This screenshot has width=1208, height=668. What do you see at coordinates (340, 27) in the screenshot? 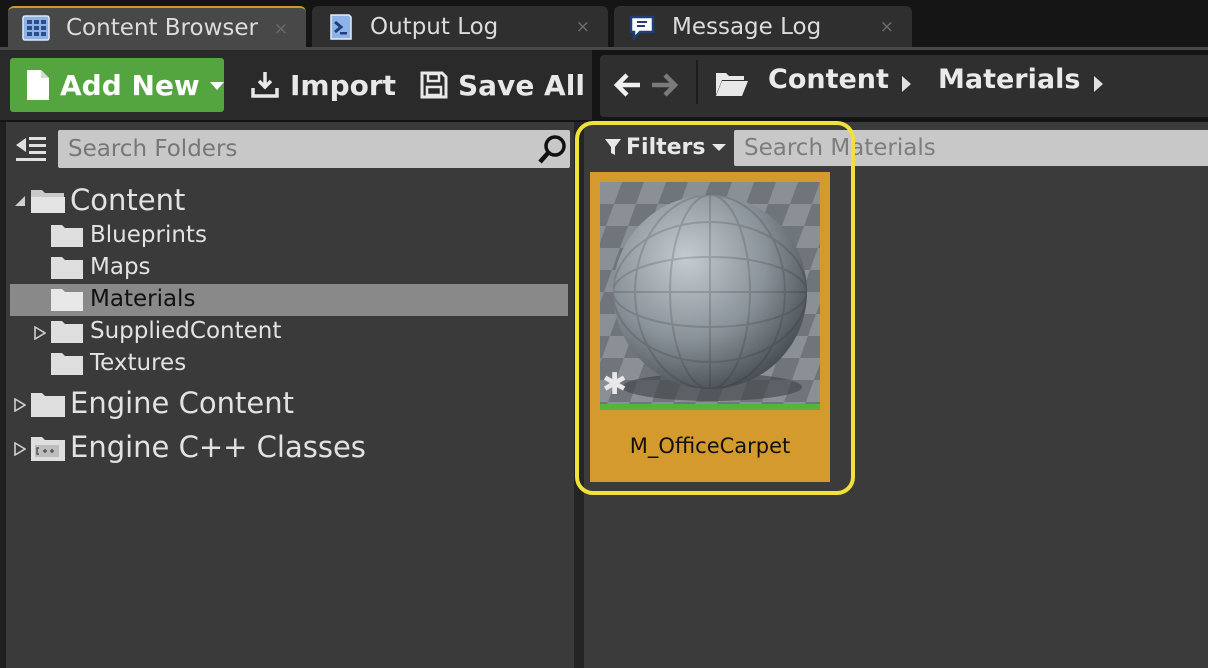
I see `output-log-icon` at bounding box center [340, 27].